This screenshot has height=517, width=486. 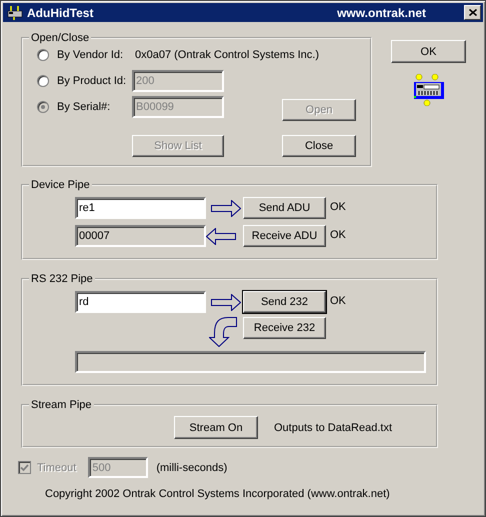 I want to click on option-label: By Vendor Id:, so click(x=90, y=55).